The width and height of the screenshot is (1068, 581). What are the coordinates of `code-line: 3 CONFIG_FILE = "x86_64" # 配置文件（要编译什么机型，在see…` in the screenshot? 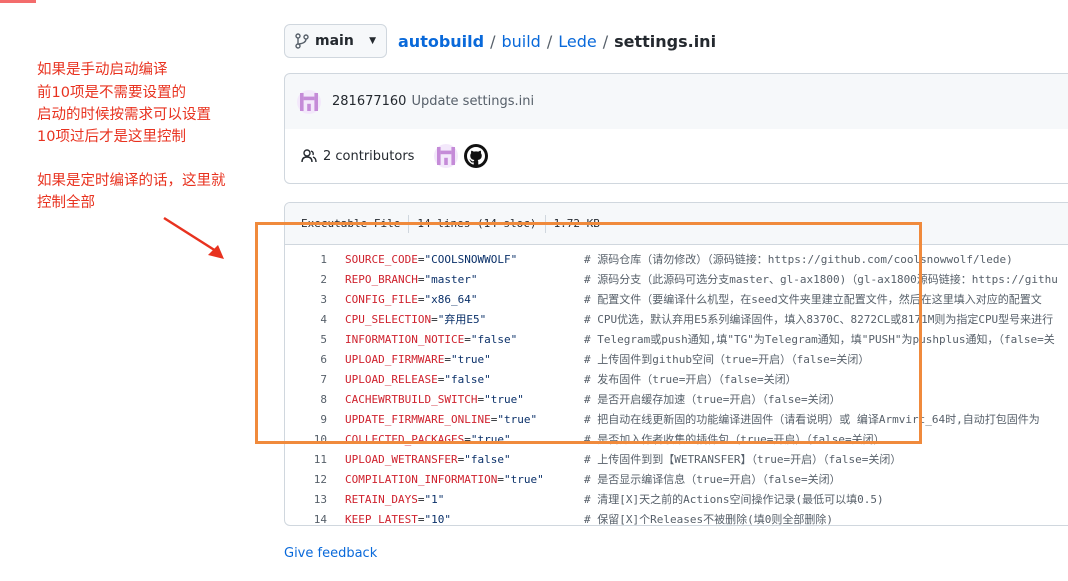 It's located at (676, 299).